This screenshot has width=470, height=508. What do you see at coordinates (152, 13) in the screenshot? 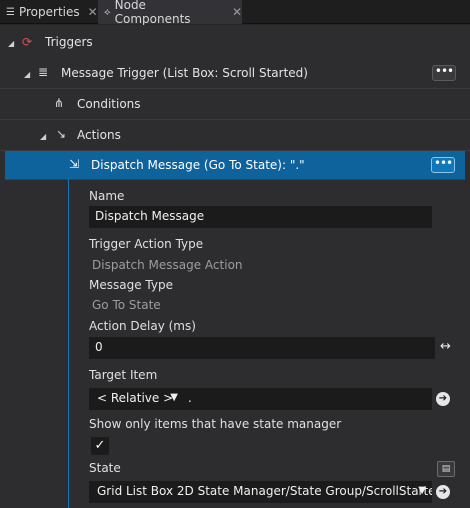
I see `tab-node-components-label: Node Components` at bounding box center [152, 13].